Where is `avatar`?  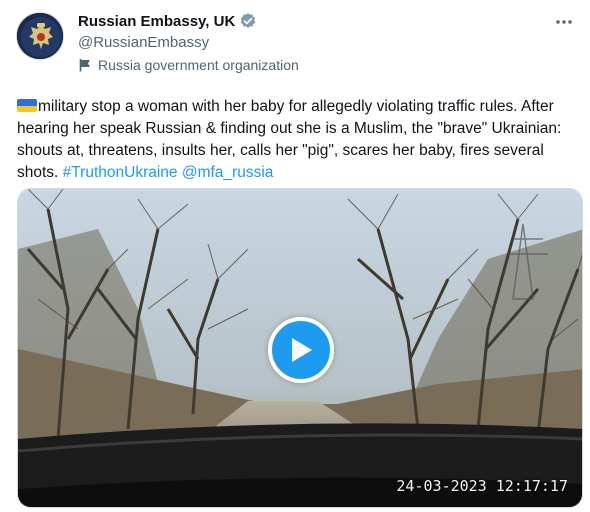
avatar is located at coordinates (40, 36).